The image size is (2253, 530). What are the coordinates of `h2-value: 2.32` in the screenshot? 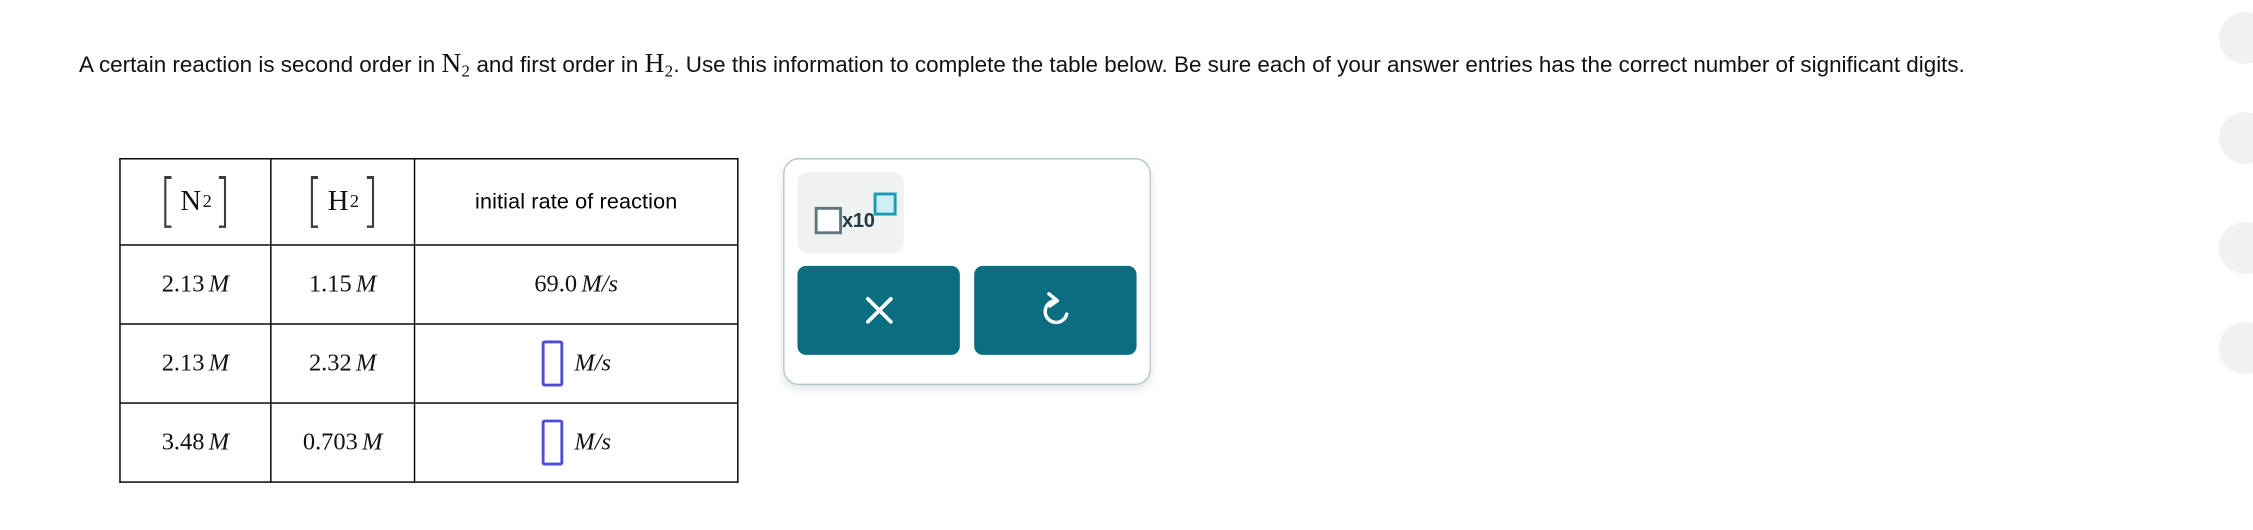 It's located at (330, 363).